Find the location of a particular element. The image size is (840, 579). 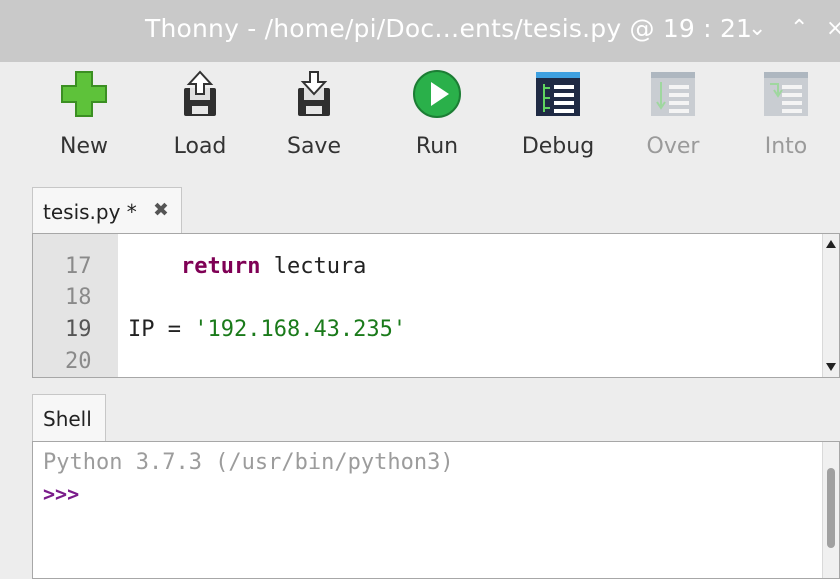

code-text: IP = is located at coordinates (161, 329).